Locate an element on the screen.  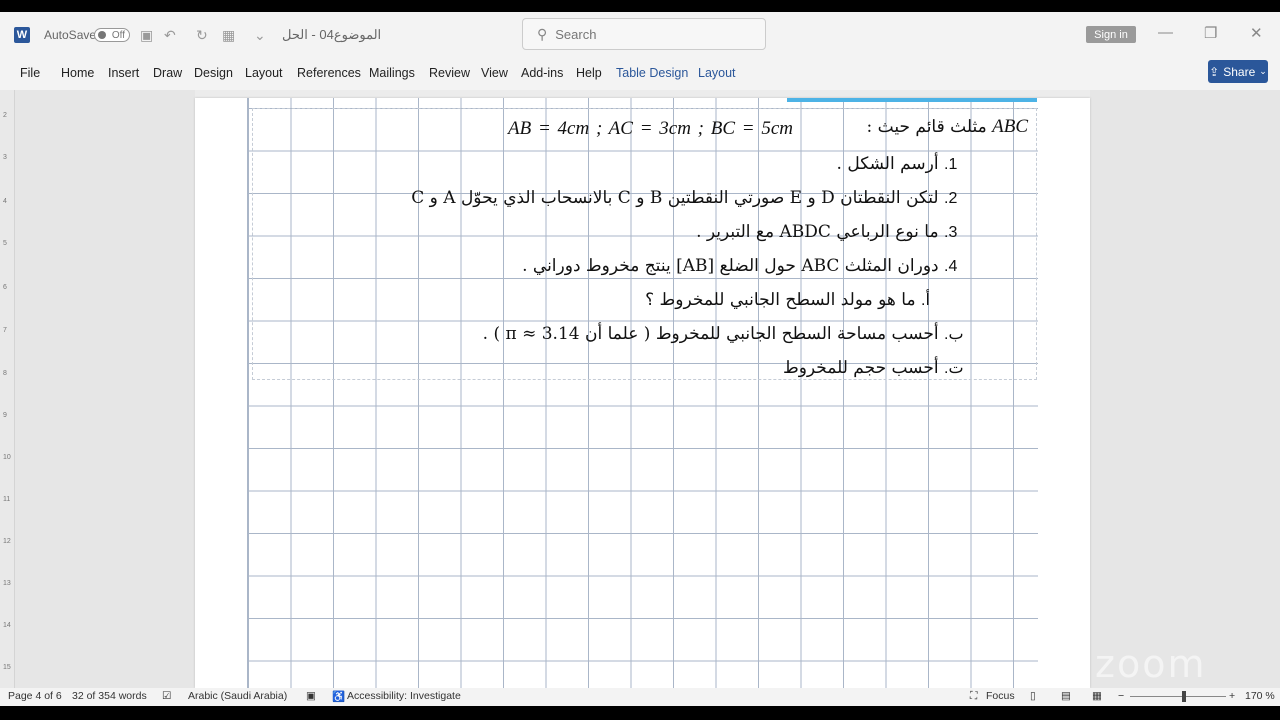
accessibility-icon: ♿ is located at coordinates (338, 696).